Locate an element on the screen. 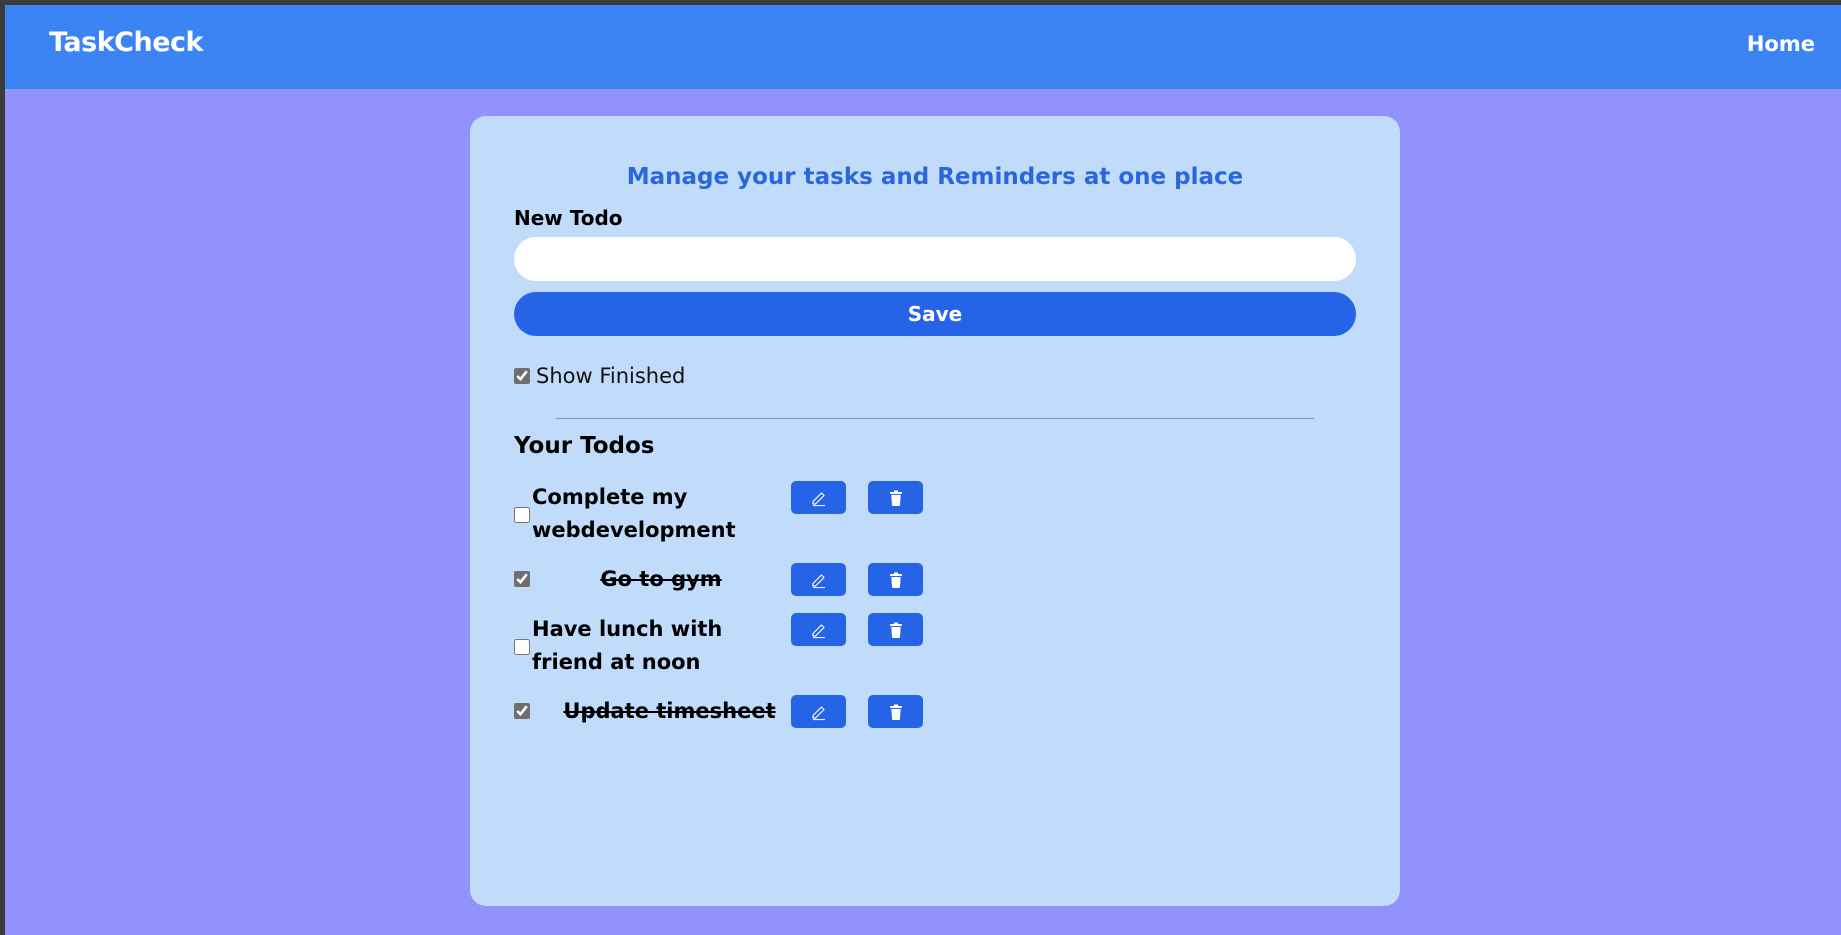  todo-text: Update timesheet is located at coordinates (669, 711).